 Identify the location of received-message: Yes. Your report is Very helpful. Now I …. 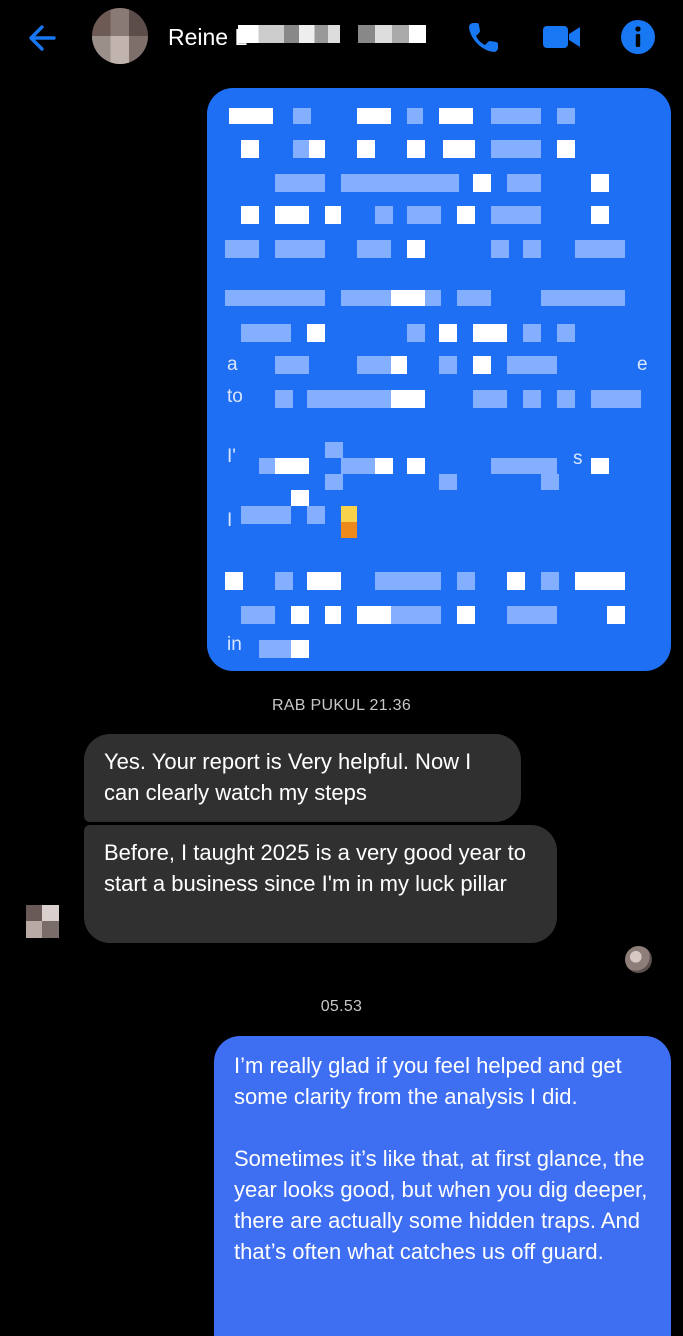
(302, 778).